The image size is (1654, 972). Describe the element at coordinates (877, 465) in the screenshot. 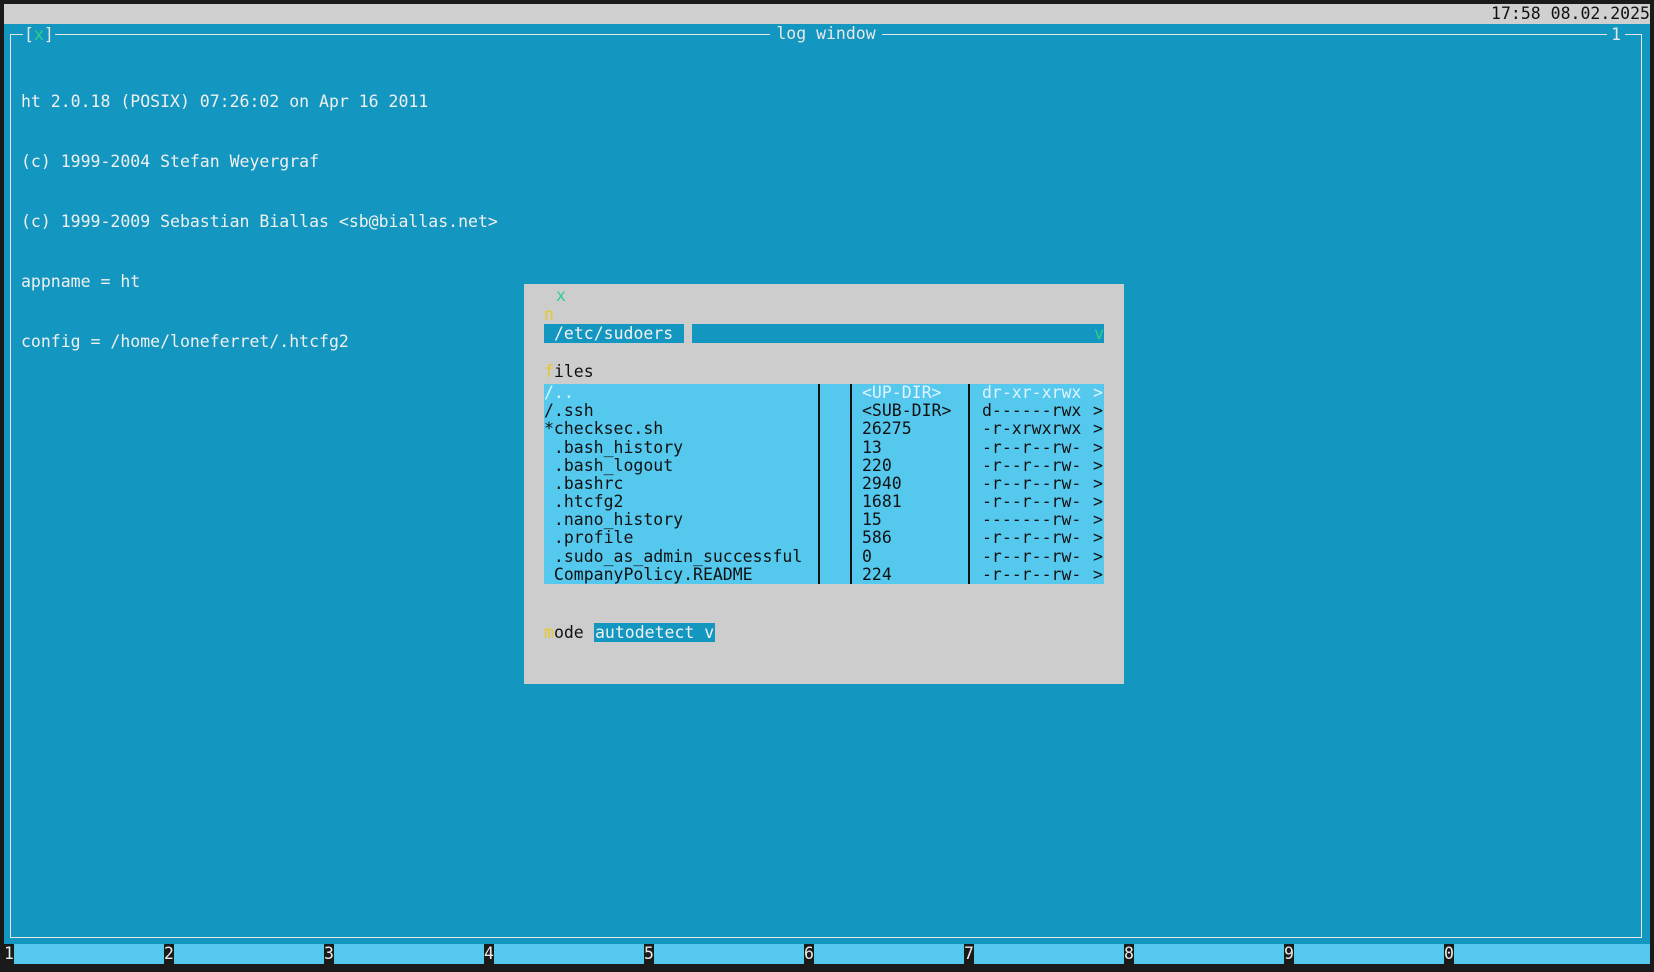

I see `file-size: 220` at that location.